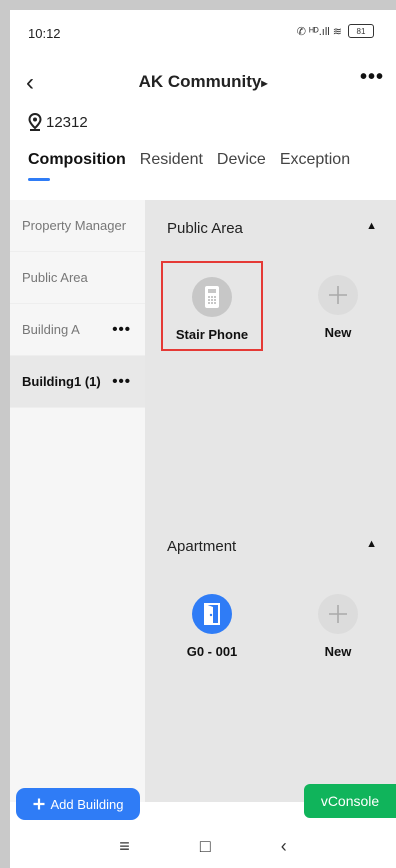 The image size is (396, 868). Describe the element at coordinates (67, 122) in the screenshot. I see `location-code: 12312` at that location.